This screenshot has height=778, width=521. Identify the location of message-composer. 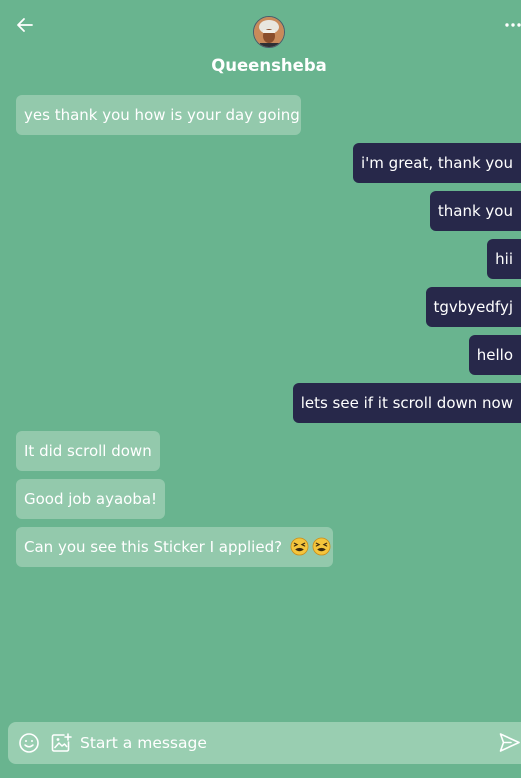
(264, 743).